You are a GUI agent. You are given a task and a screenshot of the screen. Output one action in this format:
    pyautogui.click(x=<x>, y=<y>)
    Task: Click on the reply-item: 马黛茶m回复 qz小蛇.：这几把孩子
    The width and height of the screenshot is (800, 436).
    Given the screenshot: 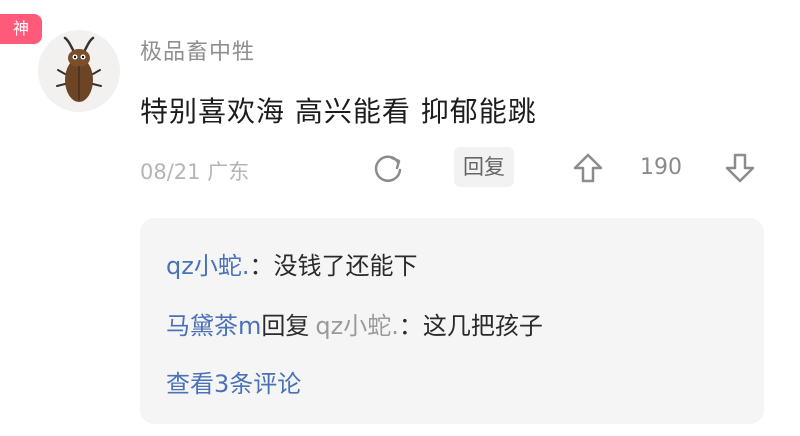 What is the action you would take?
    pyautogui.click(x=354, y=323)
    